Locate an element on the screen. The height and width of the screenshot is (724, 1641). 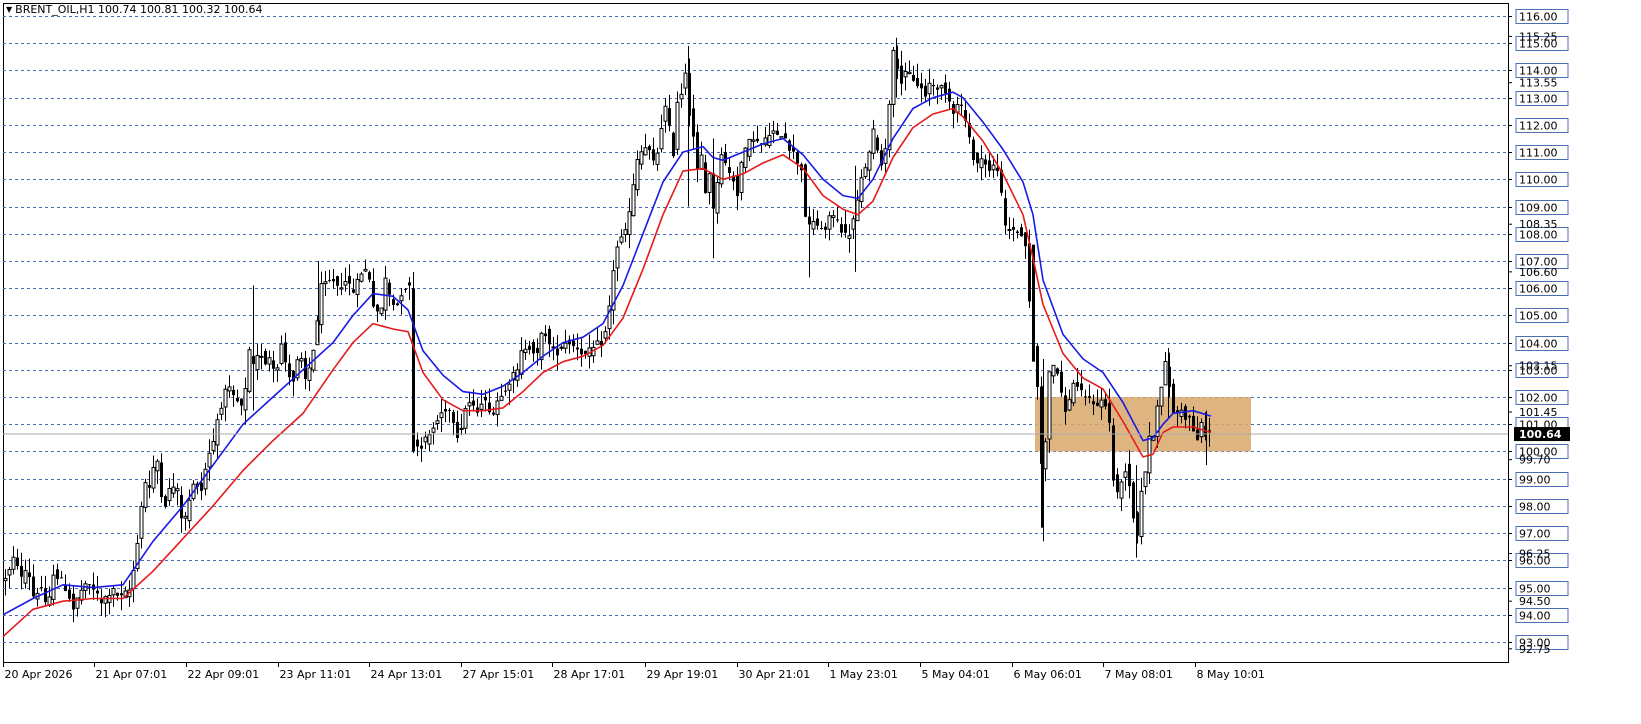
price-minor-label: 96.25 is located at coordinates (1535, 554).